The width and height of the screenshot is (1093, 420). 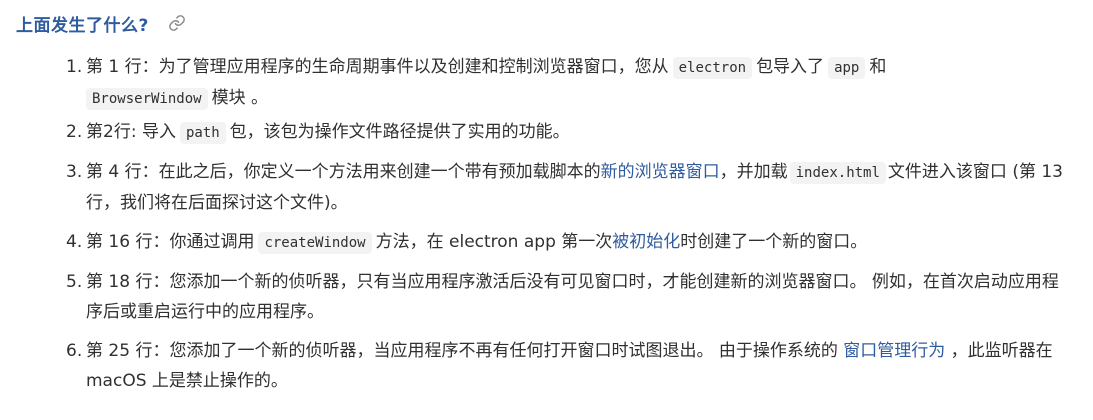 I want to click on window-management-link: 窗口管理行为, so click(x=894, y=351).